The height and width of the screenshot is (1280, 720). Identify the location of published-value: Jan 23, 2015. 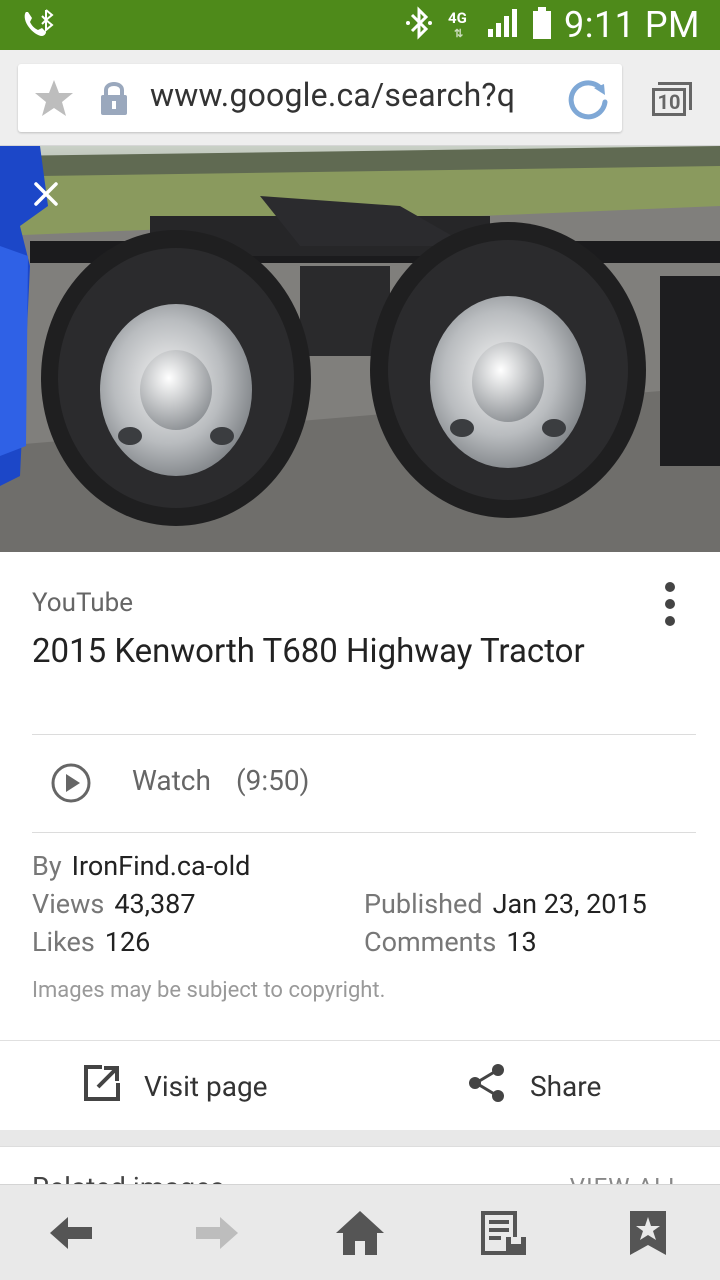
(569, 904).